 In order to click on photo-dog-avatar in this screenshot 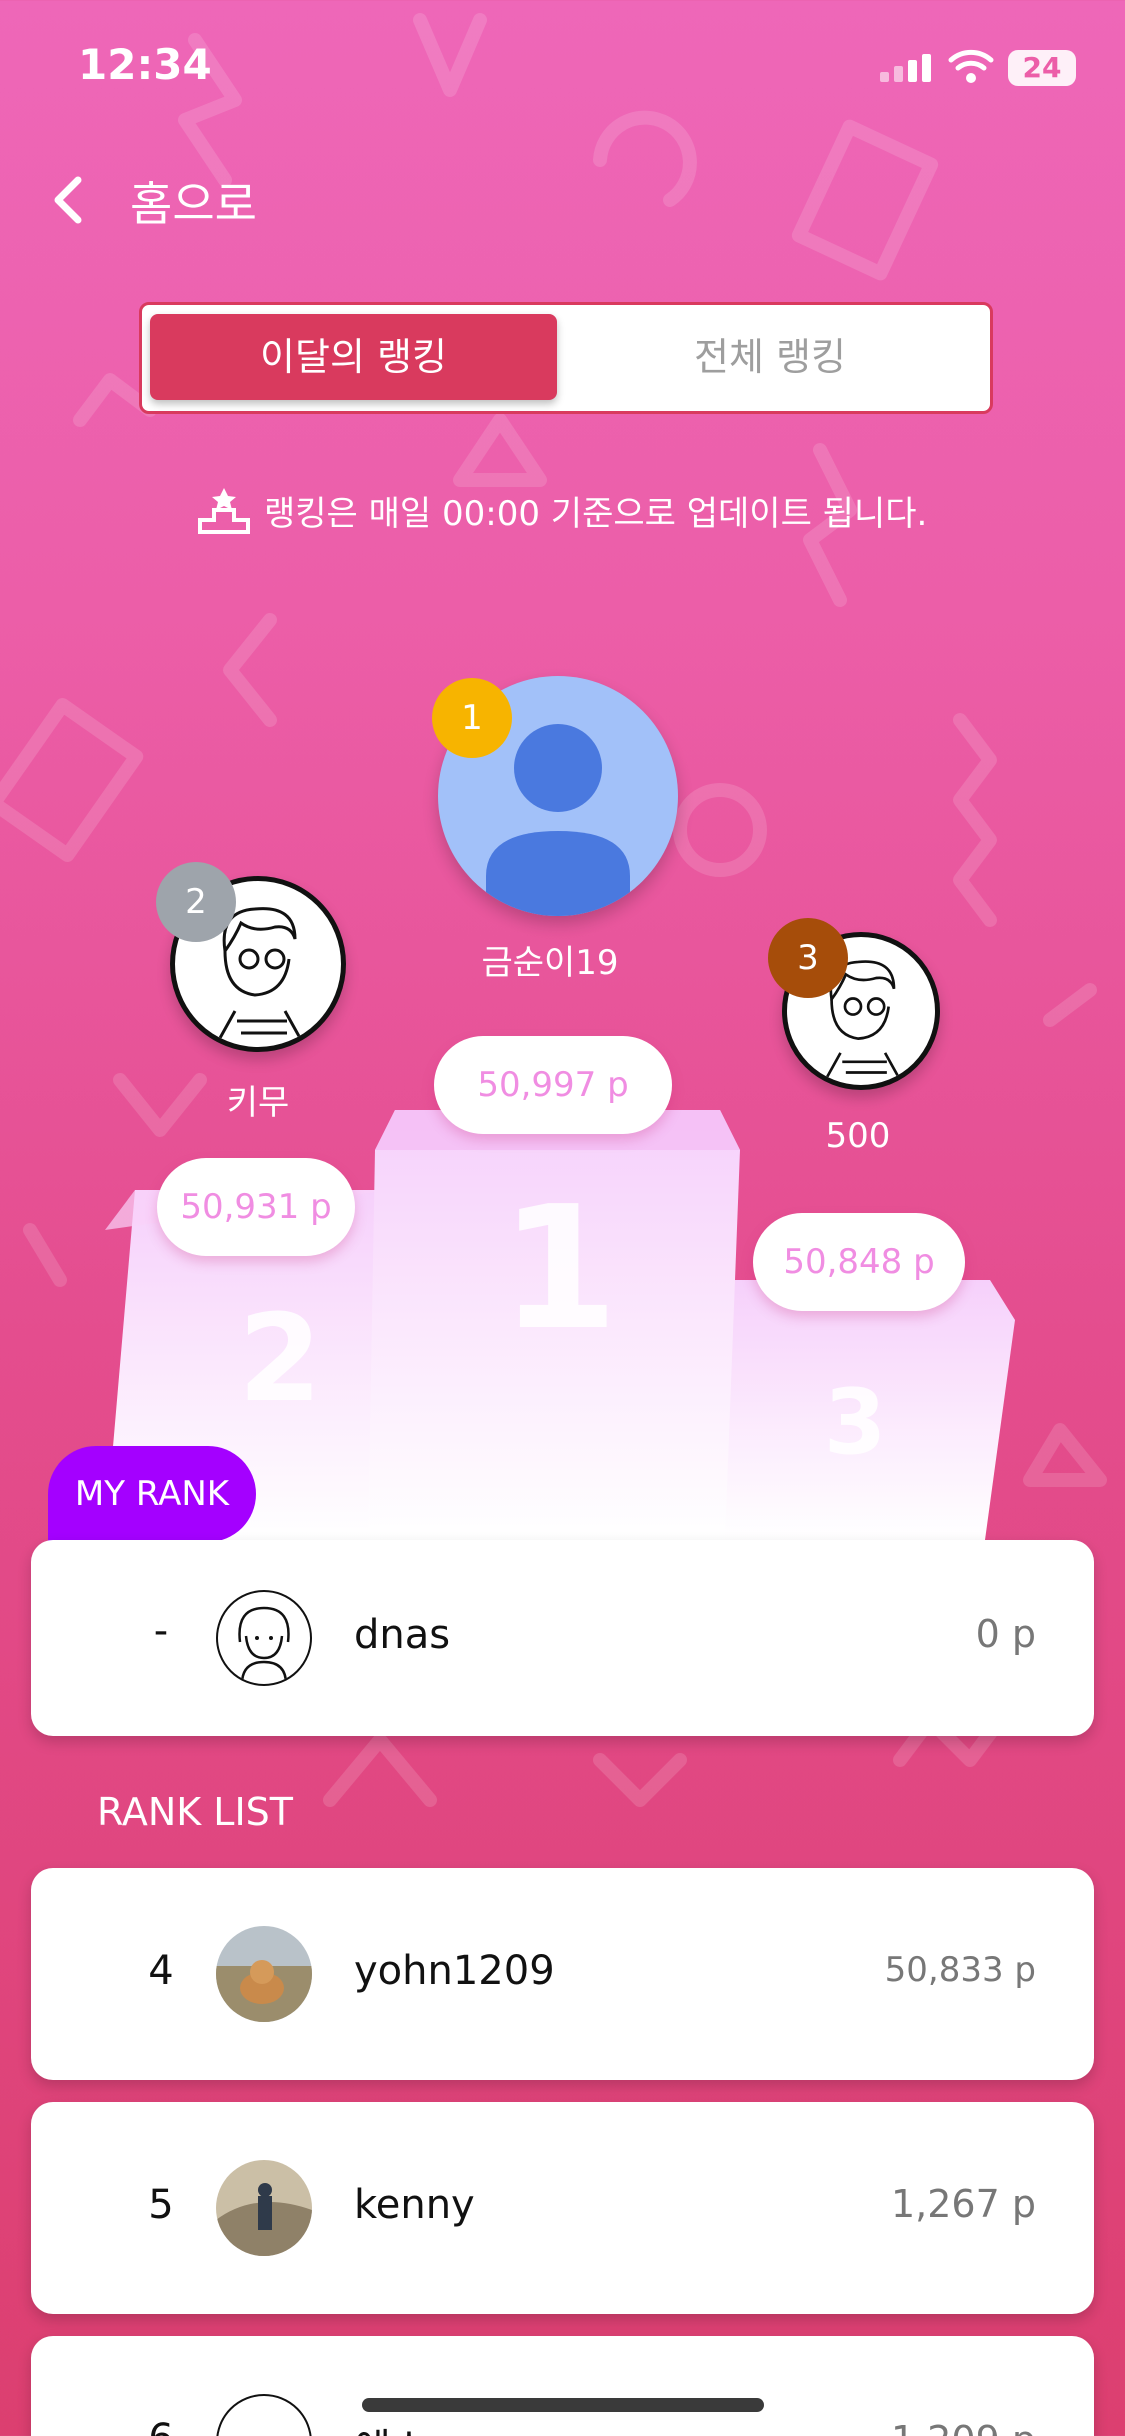, I will do `click(264, 1974)`.